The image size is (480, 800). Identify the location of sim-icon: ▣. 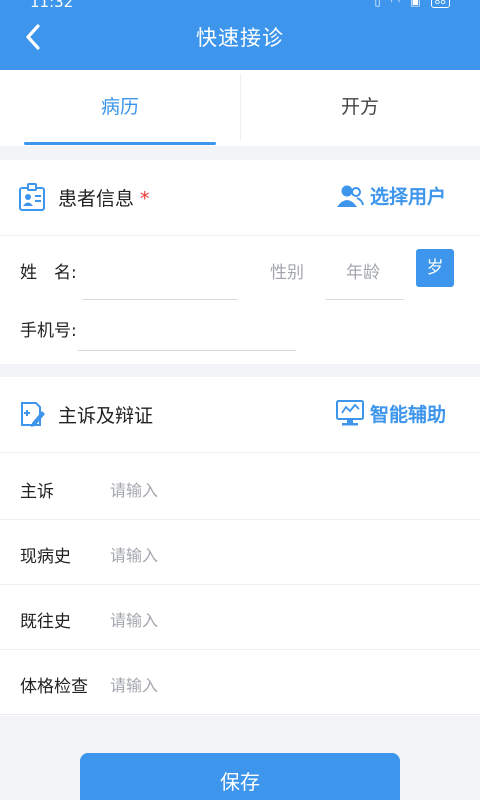
(415, 4).